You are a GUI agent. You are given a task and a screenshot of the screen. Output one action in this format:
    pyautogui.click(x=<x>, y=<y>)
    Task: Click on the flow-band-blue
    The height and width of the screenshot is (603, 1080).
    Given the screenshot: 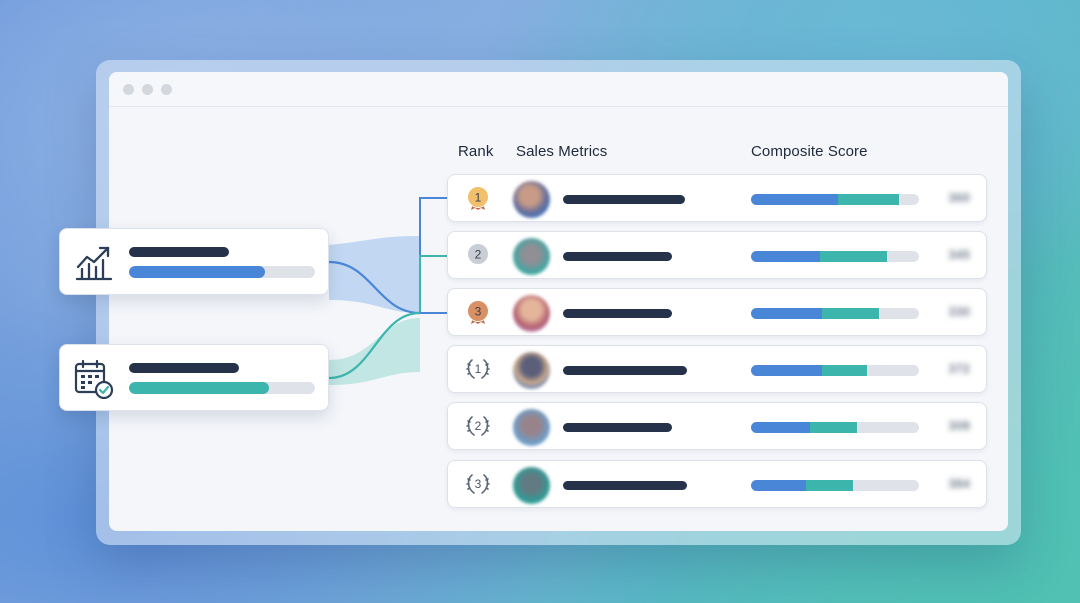 What is the action you would take?
    pyautogui.click(x=374, y=274)
    